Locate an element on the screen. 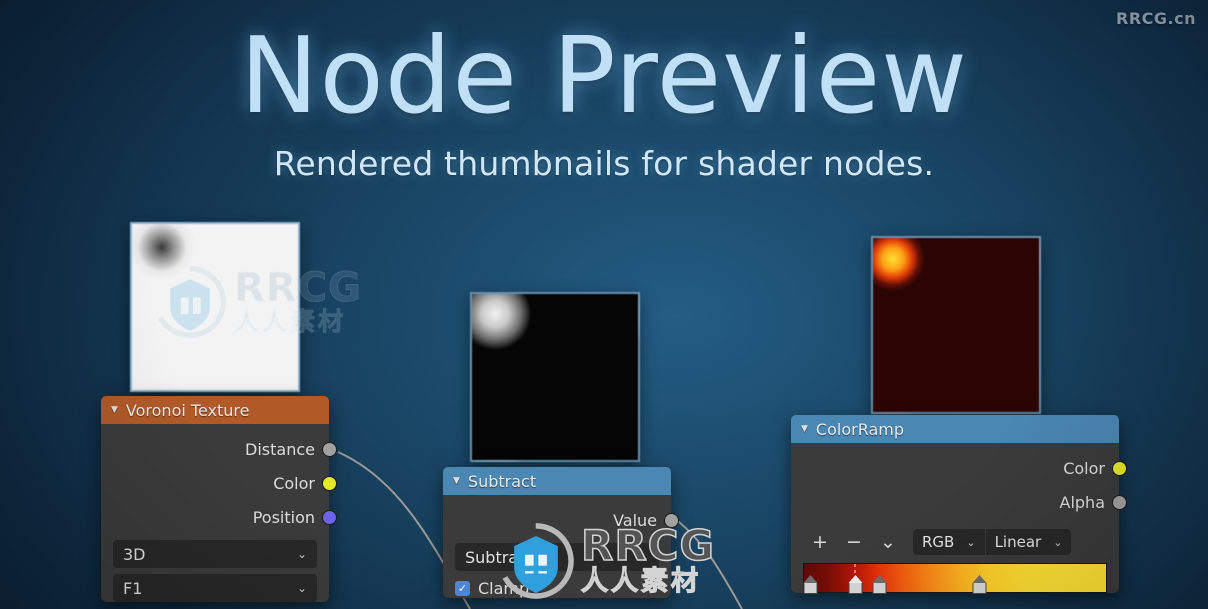  page-title: Node Preview is located at coordinates (604, 76).